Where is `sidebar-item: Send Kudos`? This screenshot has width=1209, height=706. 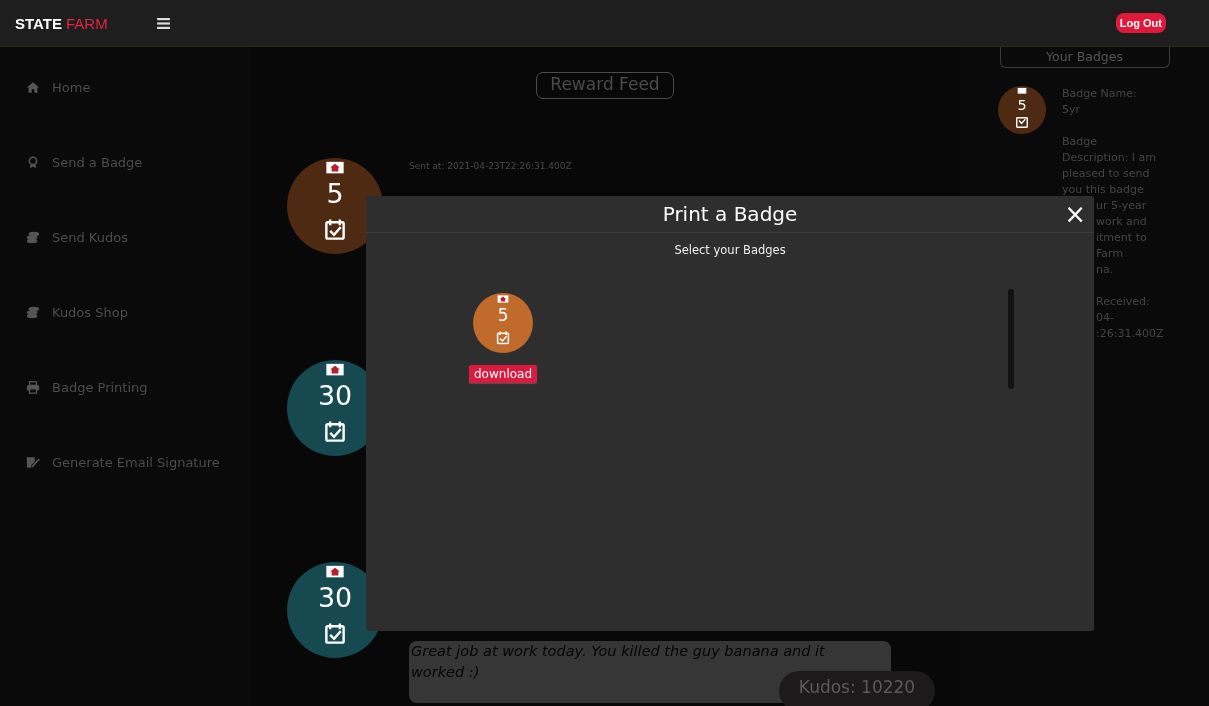
sidebar-item: Send Kudos is located at coordinates (125, 237).